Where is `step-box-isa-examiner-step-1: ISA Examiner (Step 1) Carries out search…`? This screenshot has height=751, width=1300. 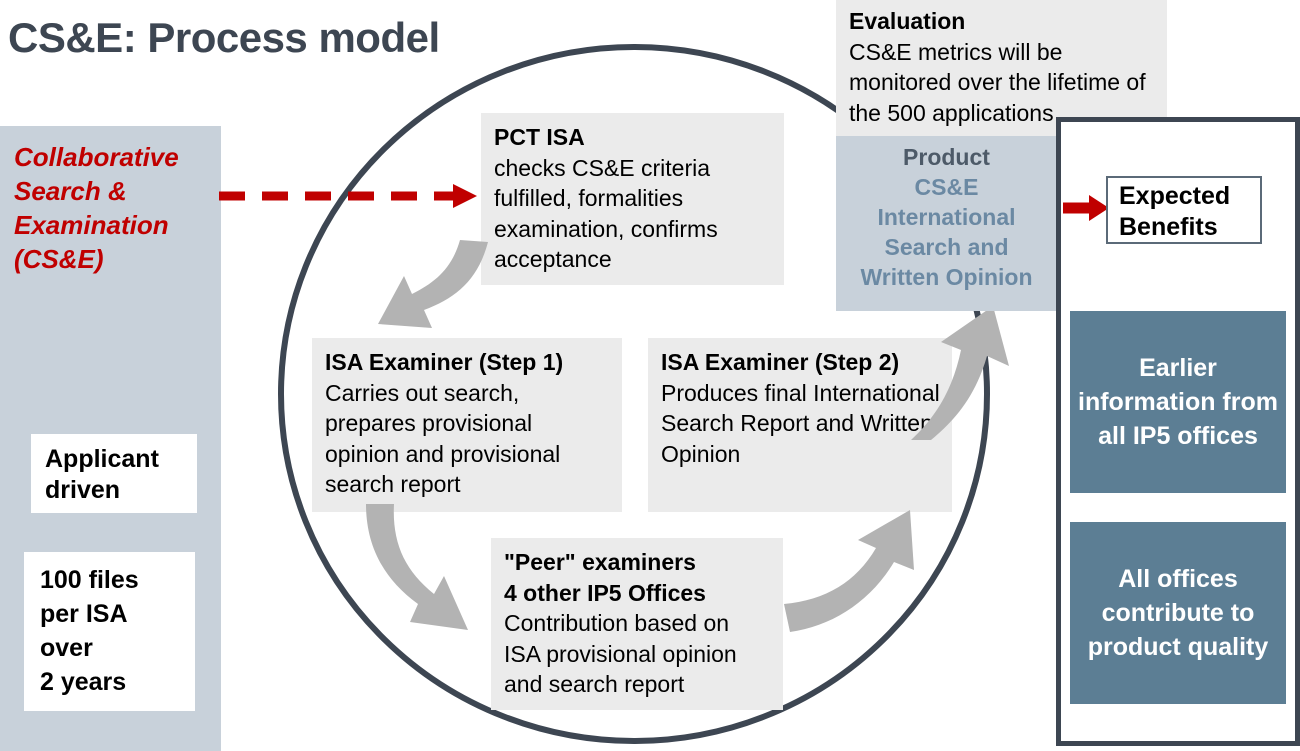 step-box-isa-examiner-step-1: ISA Examiner (Step 1) Carries out search… is located at coordinates (467, 425).